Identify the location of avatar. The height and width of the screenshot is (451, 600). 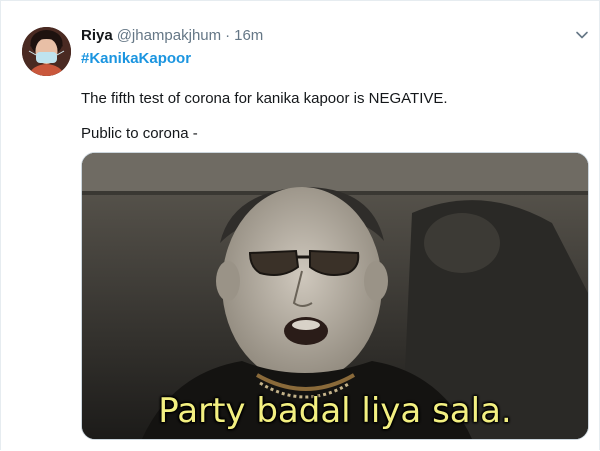
(46, 51).